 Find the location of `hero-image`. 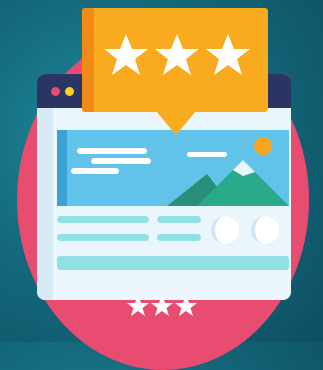

hero-image is located at coordinates (173, 168).